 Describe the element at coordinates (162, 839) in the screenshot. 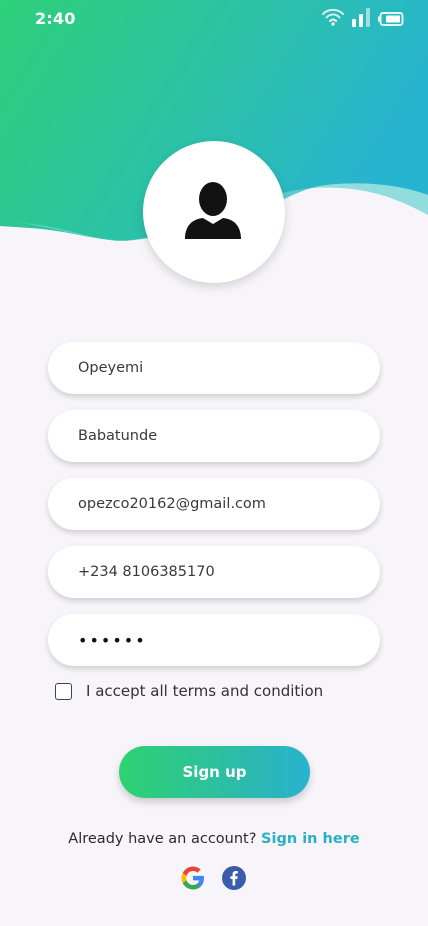

I see `signin-prompt-text: Already have an account?` at that location.